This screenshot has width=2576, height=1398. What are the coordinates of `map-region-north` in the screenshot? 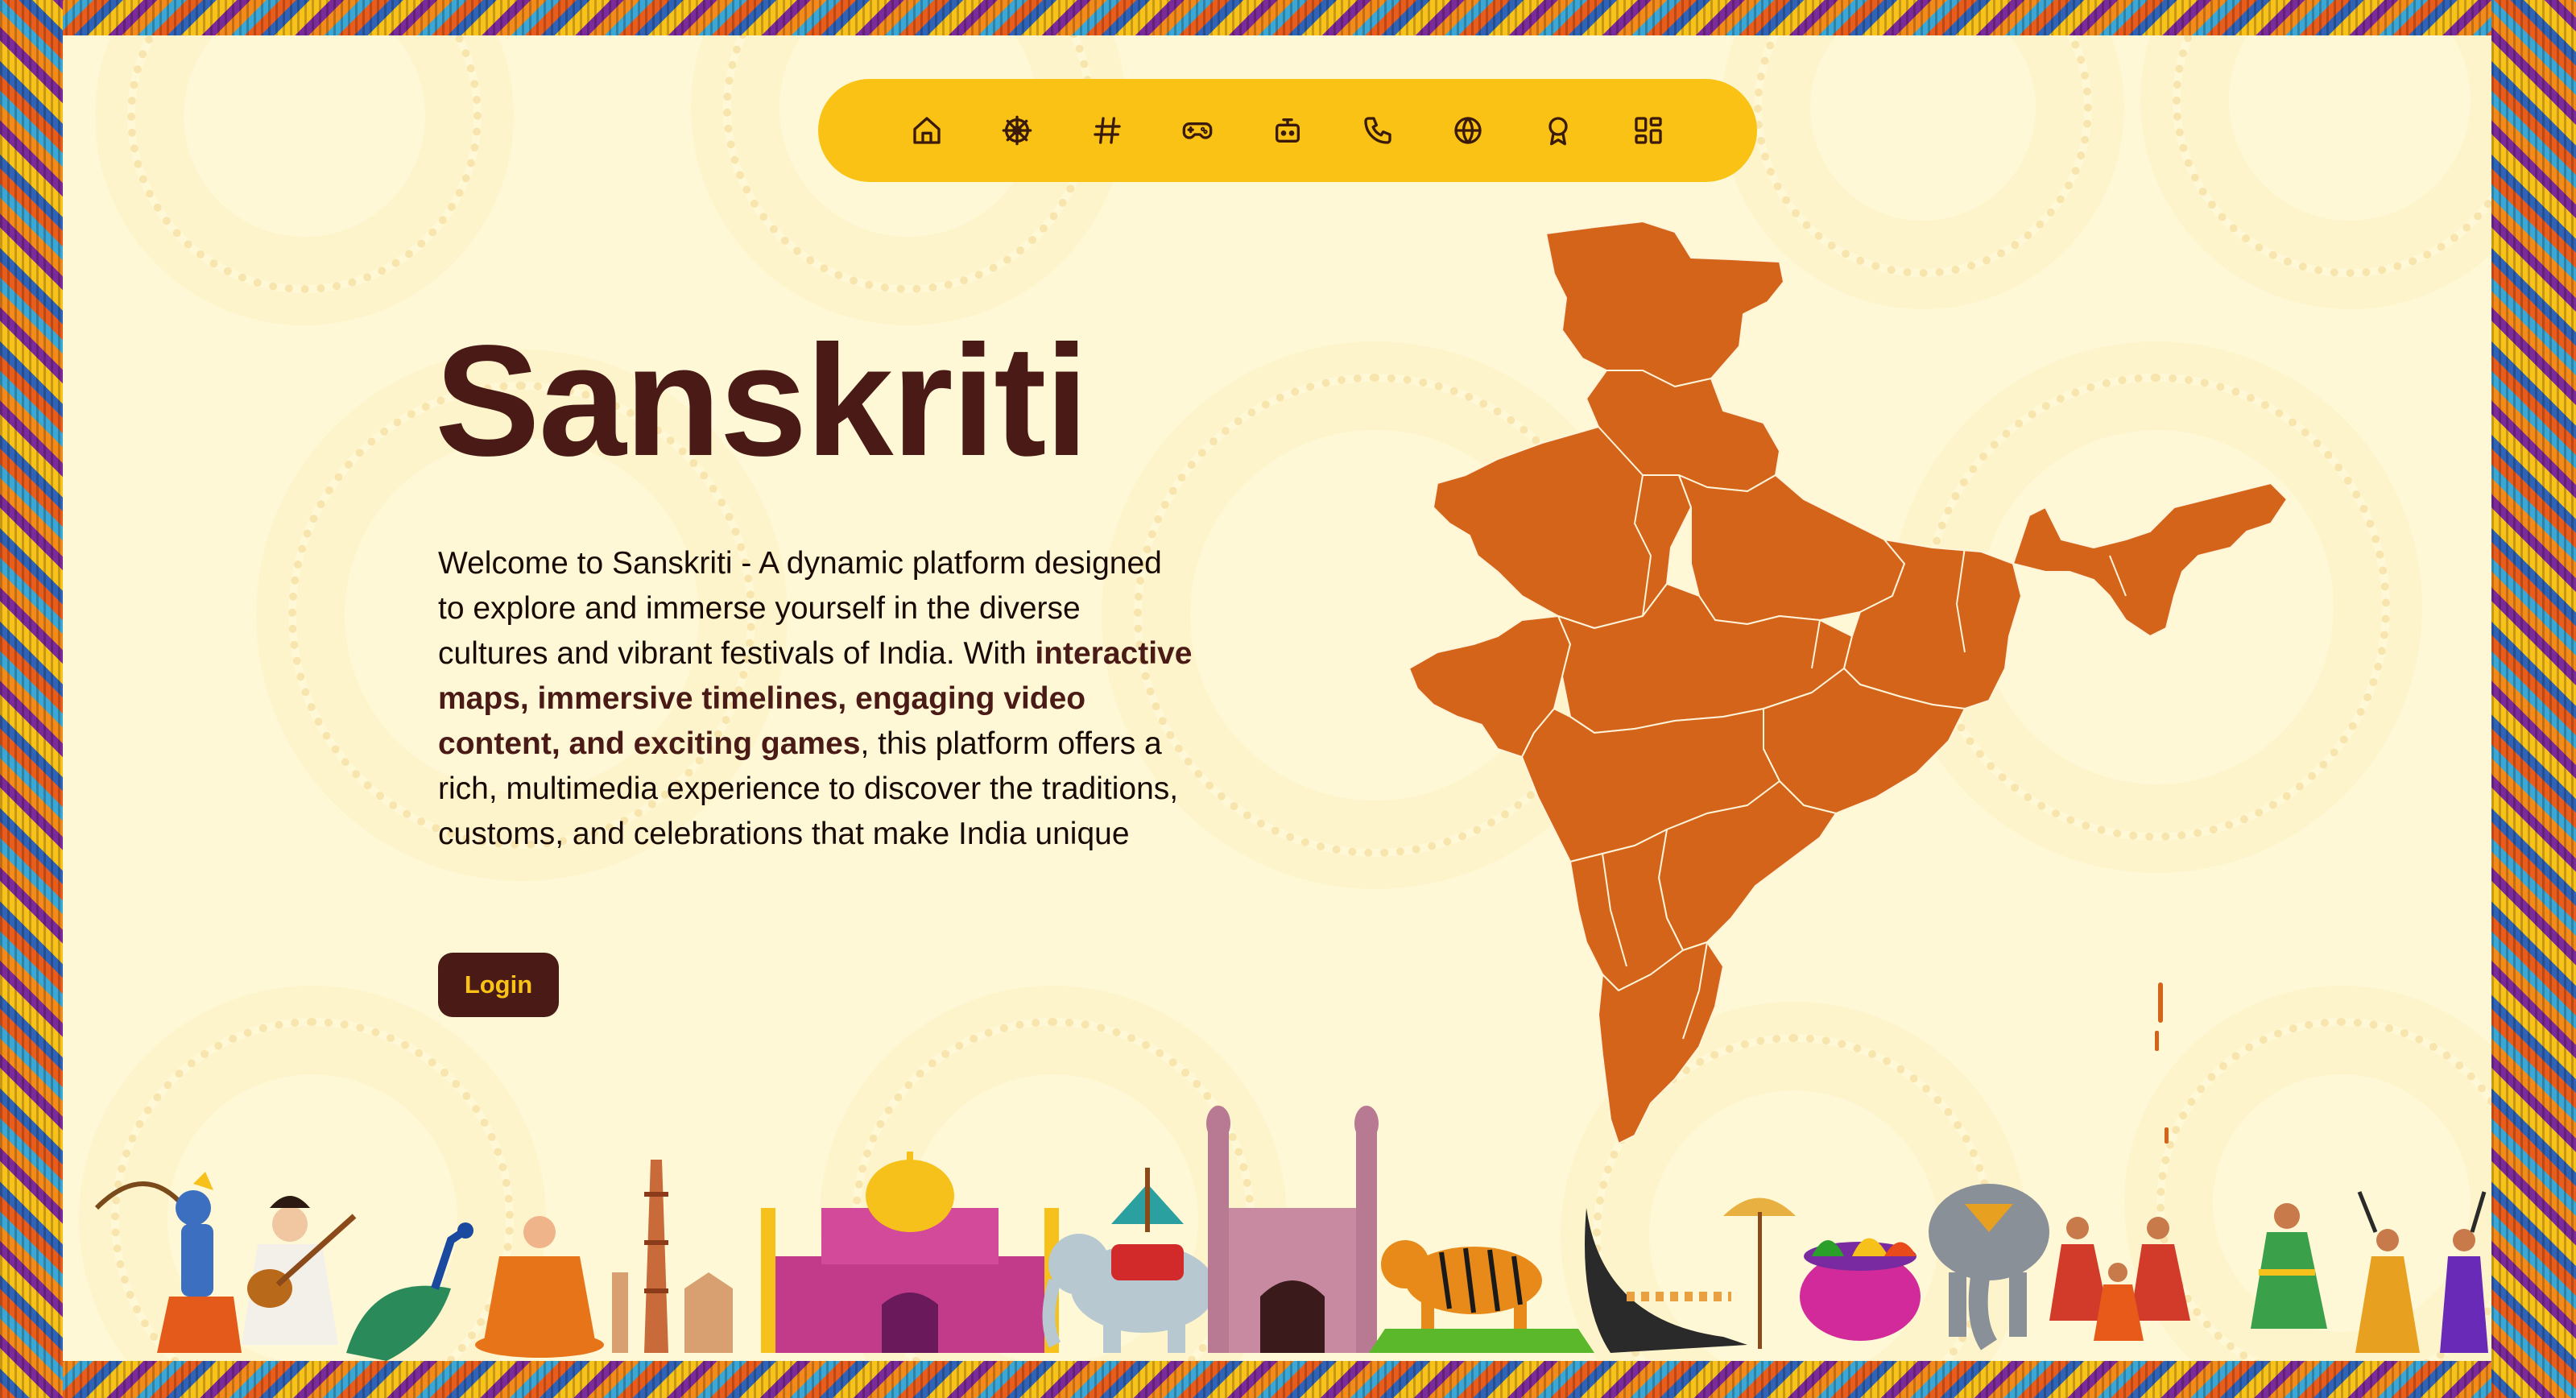 It's located at (1664, 304).